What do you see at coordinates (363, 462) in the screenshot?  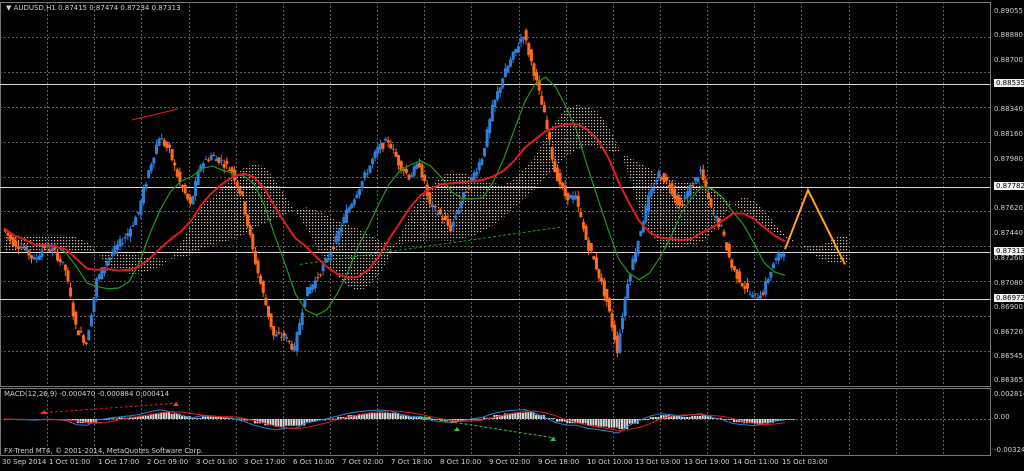 I see `time-axis-label: 7 Oct 02:00` at bounding box center [363, 462].